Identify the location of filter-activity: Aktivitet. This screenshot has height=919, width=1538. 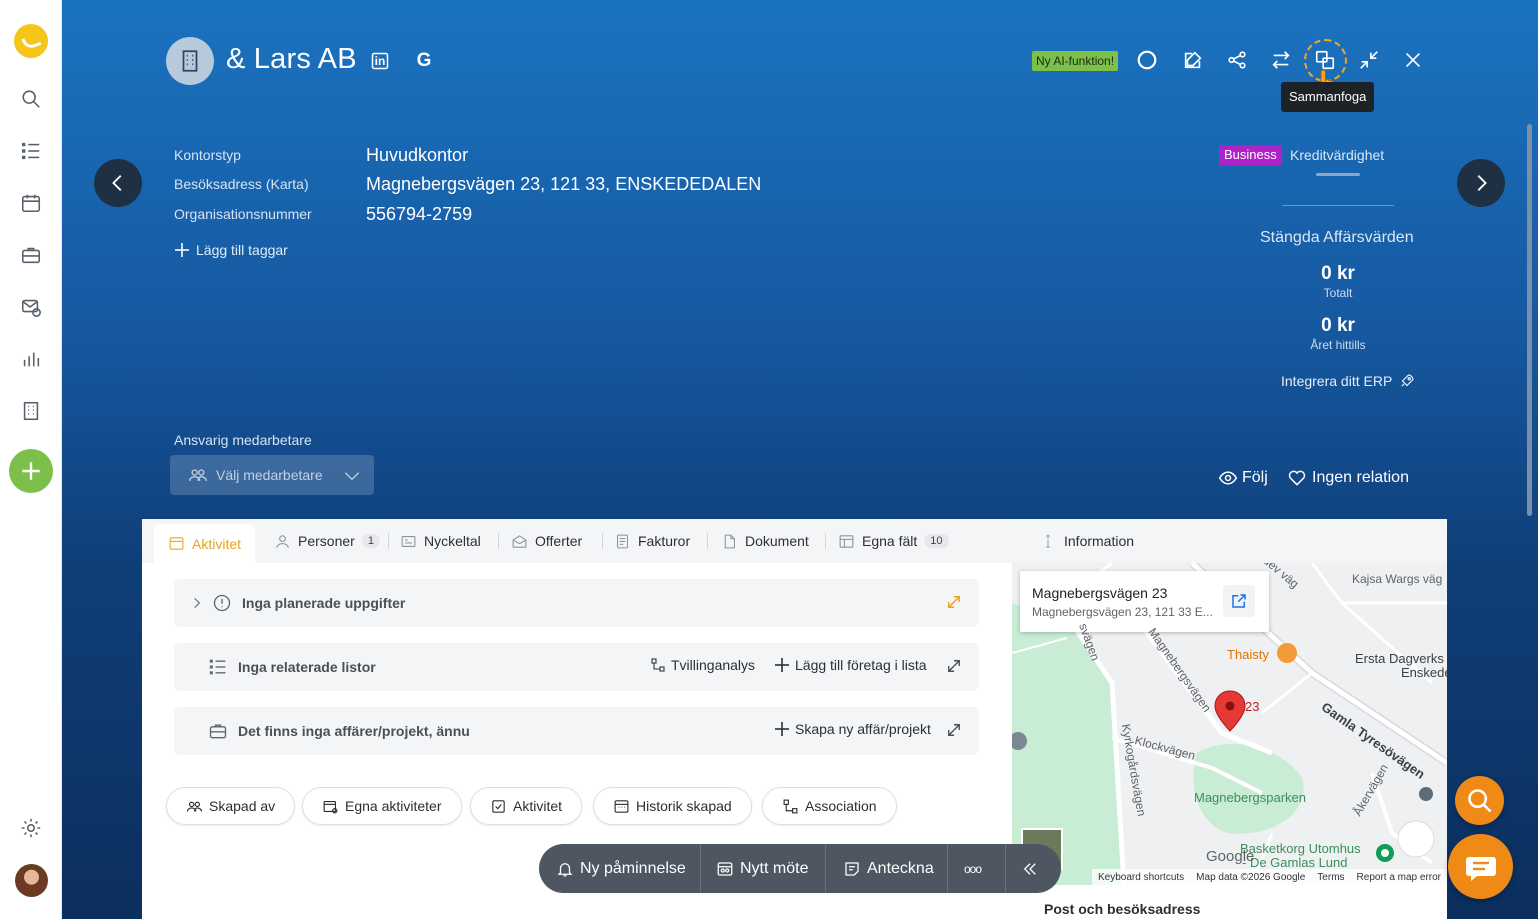
(526, 806).